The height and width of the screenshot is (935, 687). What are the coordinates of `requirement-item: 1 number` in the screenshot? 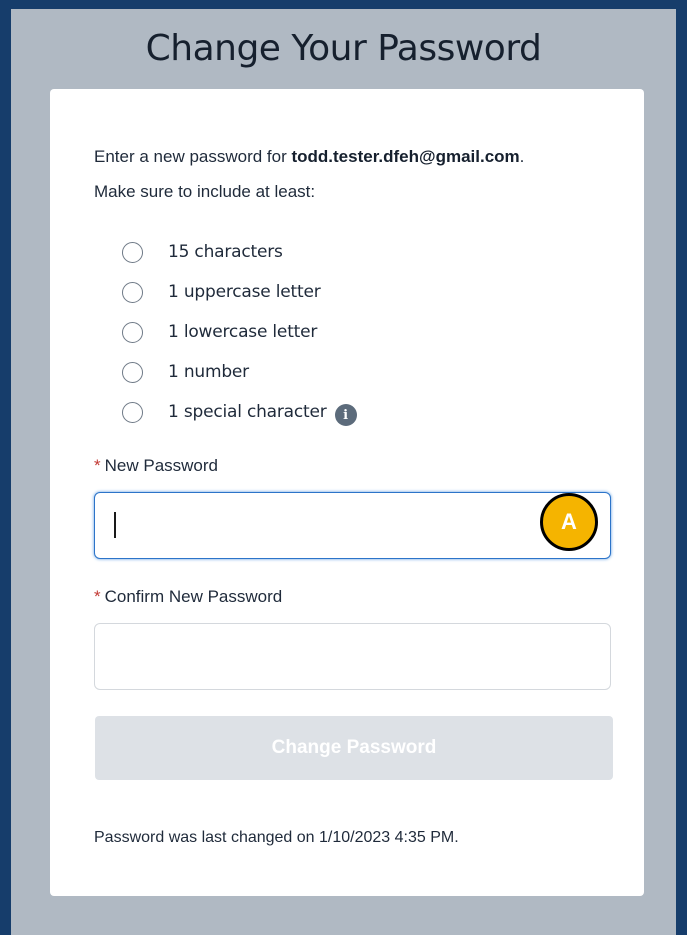 It's located at (239, 374).